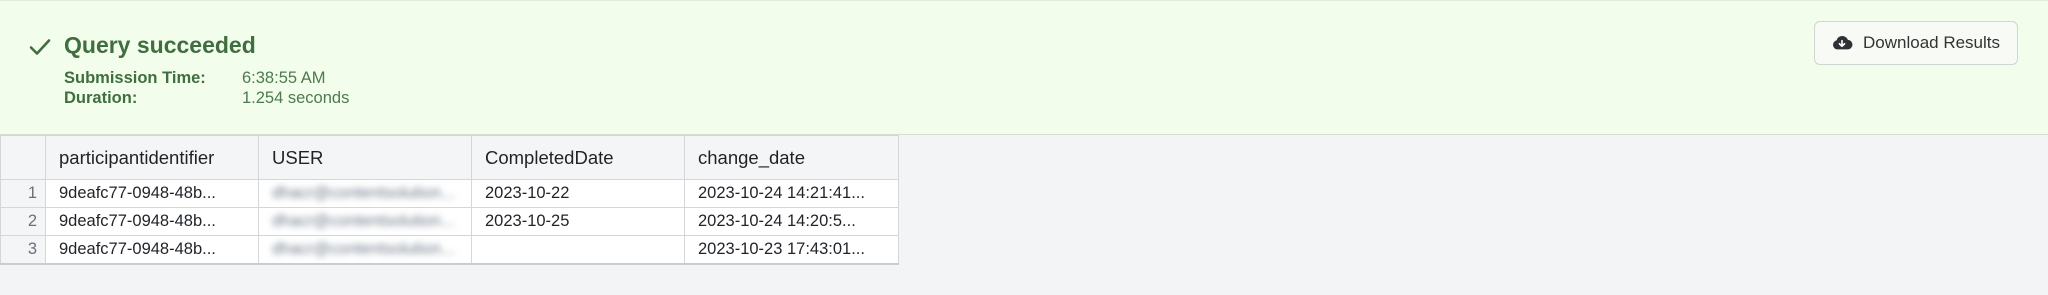  What do you see at coordinates (23, 193) in the screenshot?
I see `row-index: 1` at bounding box center [23, 193].